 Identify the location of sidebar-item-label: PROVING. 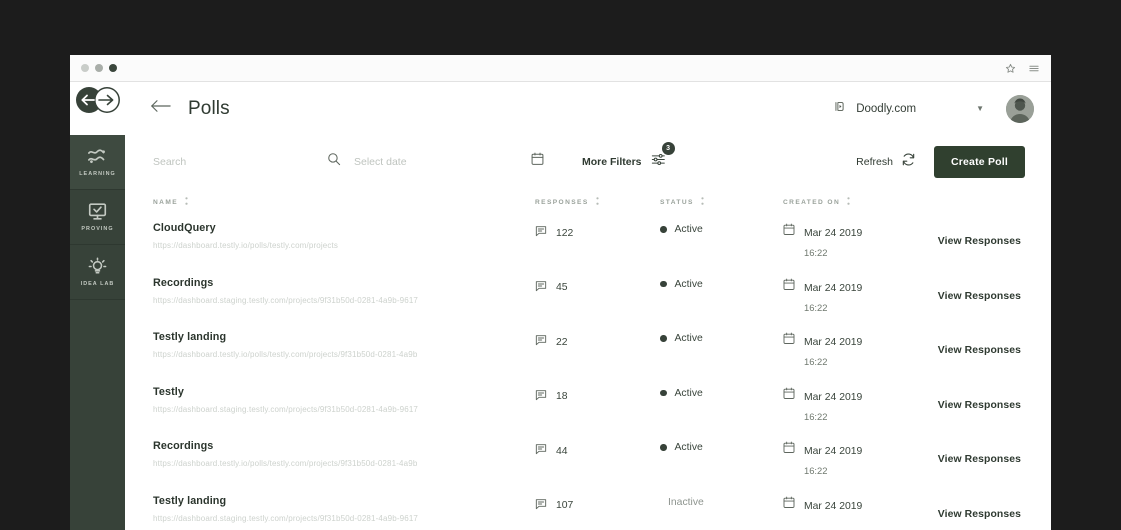
(97, 229).